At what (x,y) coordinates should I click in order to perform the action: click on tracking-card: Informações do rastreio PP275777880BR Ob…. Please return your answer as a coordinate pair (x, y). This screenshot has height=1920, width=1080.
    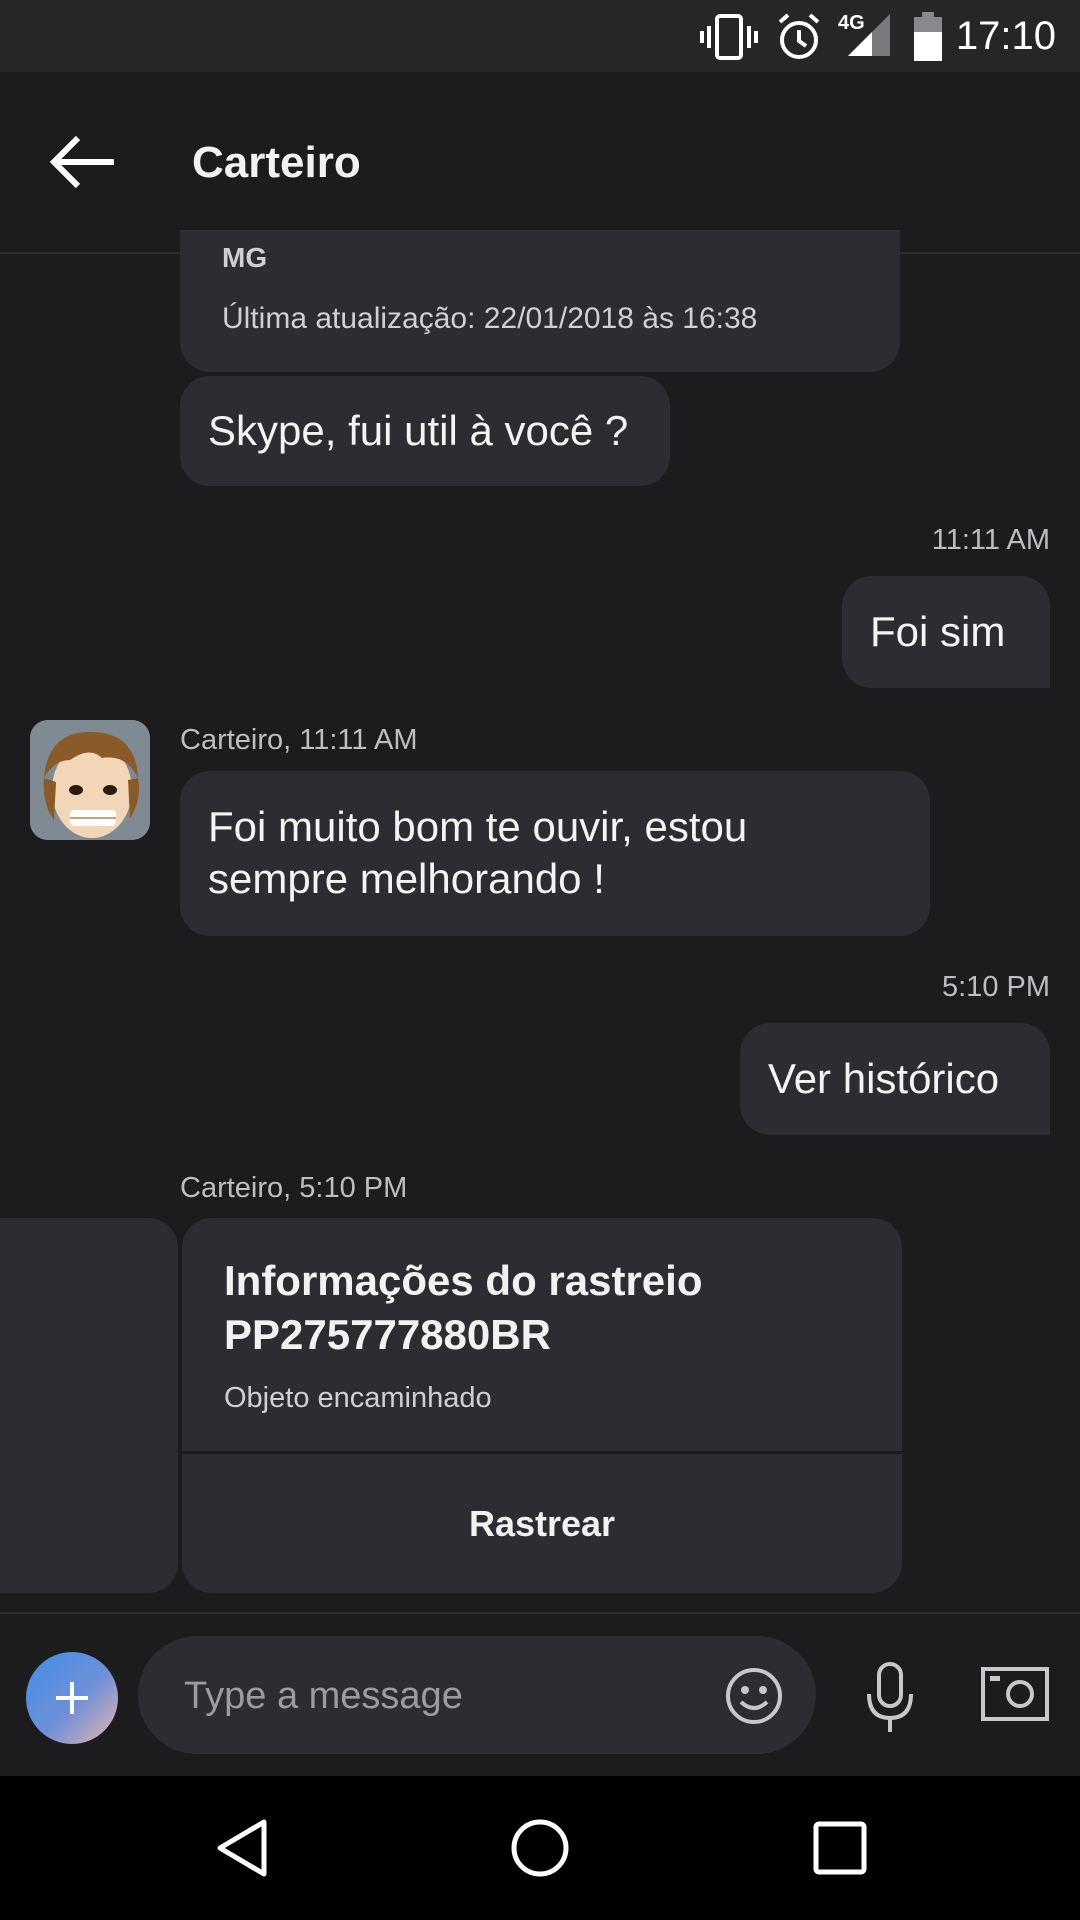
    Looking at the image, I should click on (542, 1405).